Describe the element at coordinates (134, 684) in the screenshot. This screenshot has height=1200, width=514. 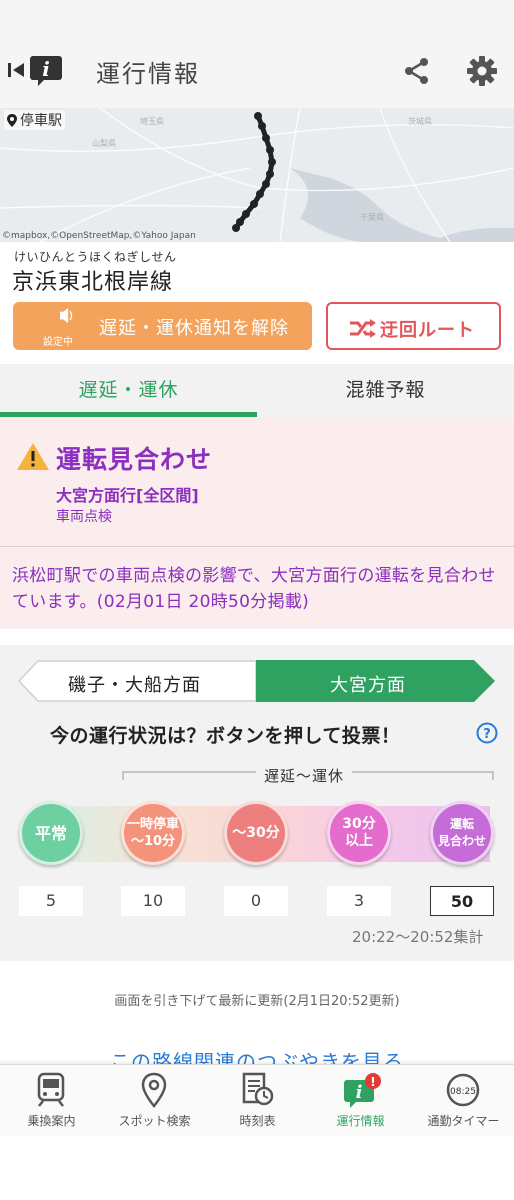
I see `direction-isogo-ofuna: 磯子・大船方面` at that location.